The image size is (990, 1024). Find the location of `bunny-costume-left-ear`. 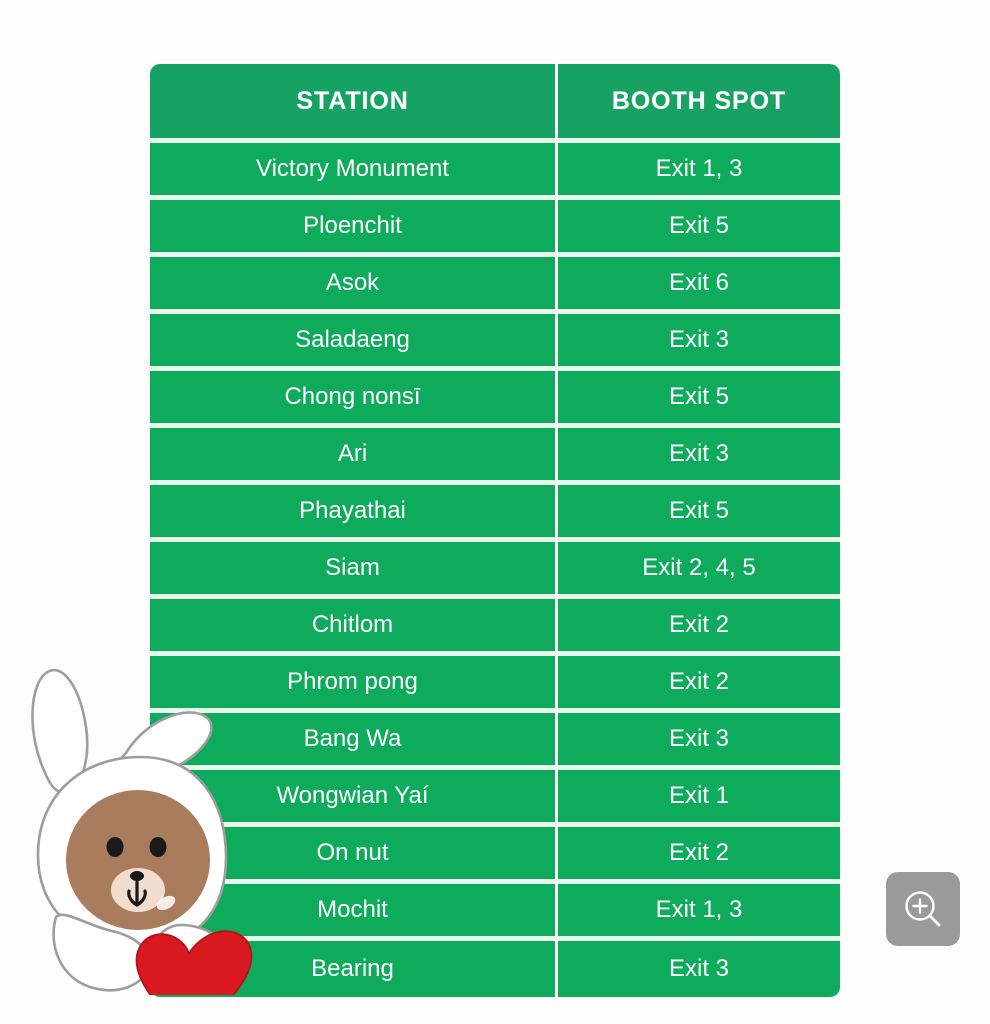

bunny-costume-left-ear is located at coordinates (60, 731).